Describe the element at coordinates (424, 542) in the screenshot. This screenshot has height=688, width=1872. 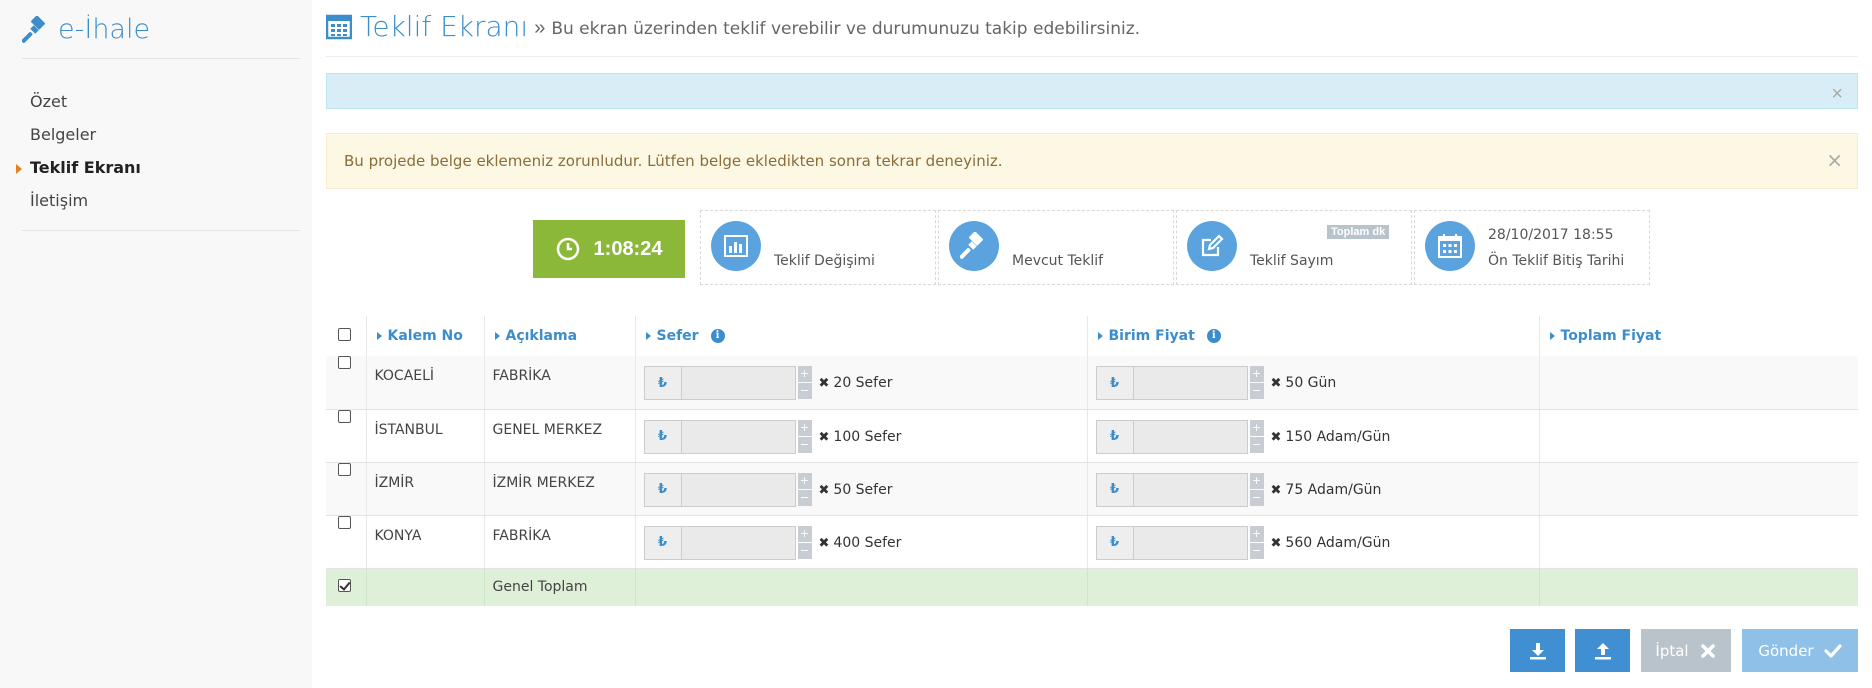
I see `cell-kalem-no: KONYA` at that location.